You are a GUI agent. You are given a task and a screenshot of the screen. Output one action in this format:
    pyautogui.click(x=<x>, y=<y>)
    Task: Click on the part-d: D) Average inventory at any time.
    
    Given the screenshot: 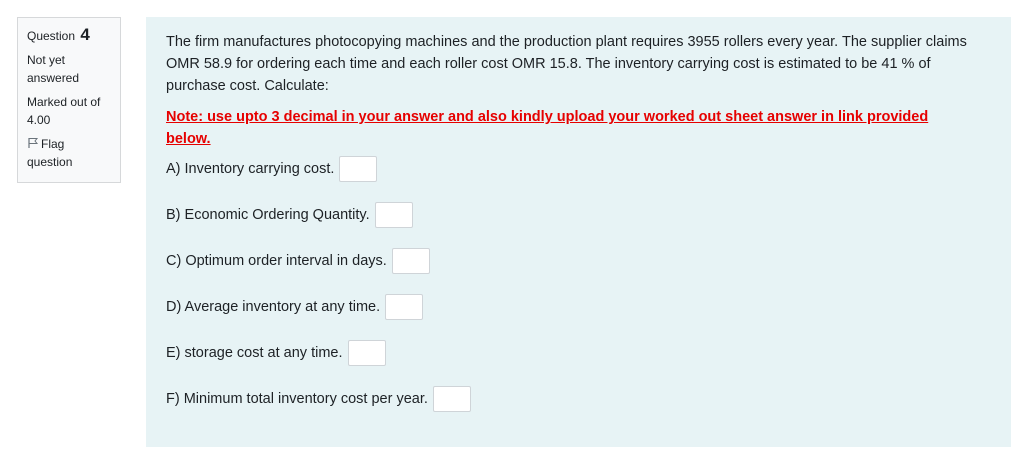 What is the action you would take?
    pyautogui.click(x=295, y=307)
    